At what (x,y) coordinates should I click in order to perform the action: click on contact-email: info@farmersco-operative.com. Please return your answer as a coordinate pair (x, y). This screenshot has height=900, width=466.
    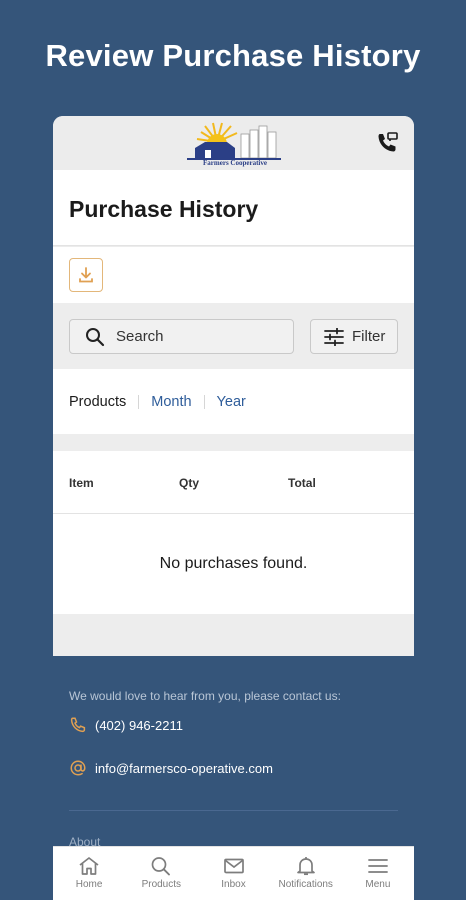
    Looking at the image, I should click on (184, 768).